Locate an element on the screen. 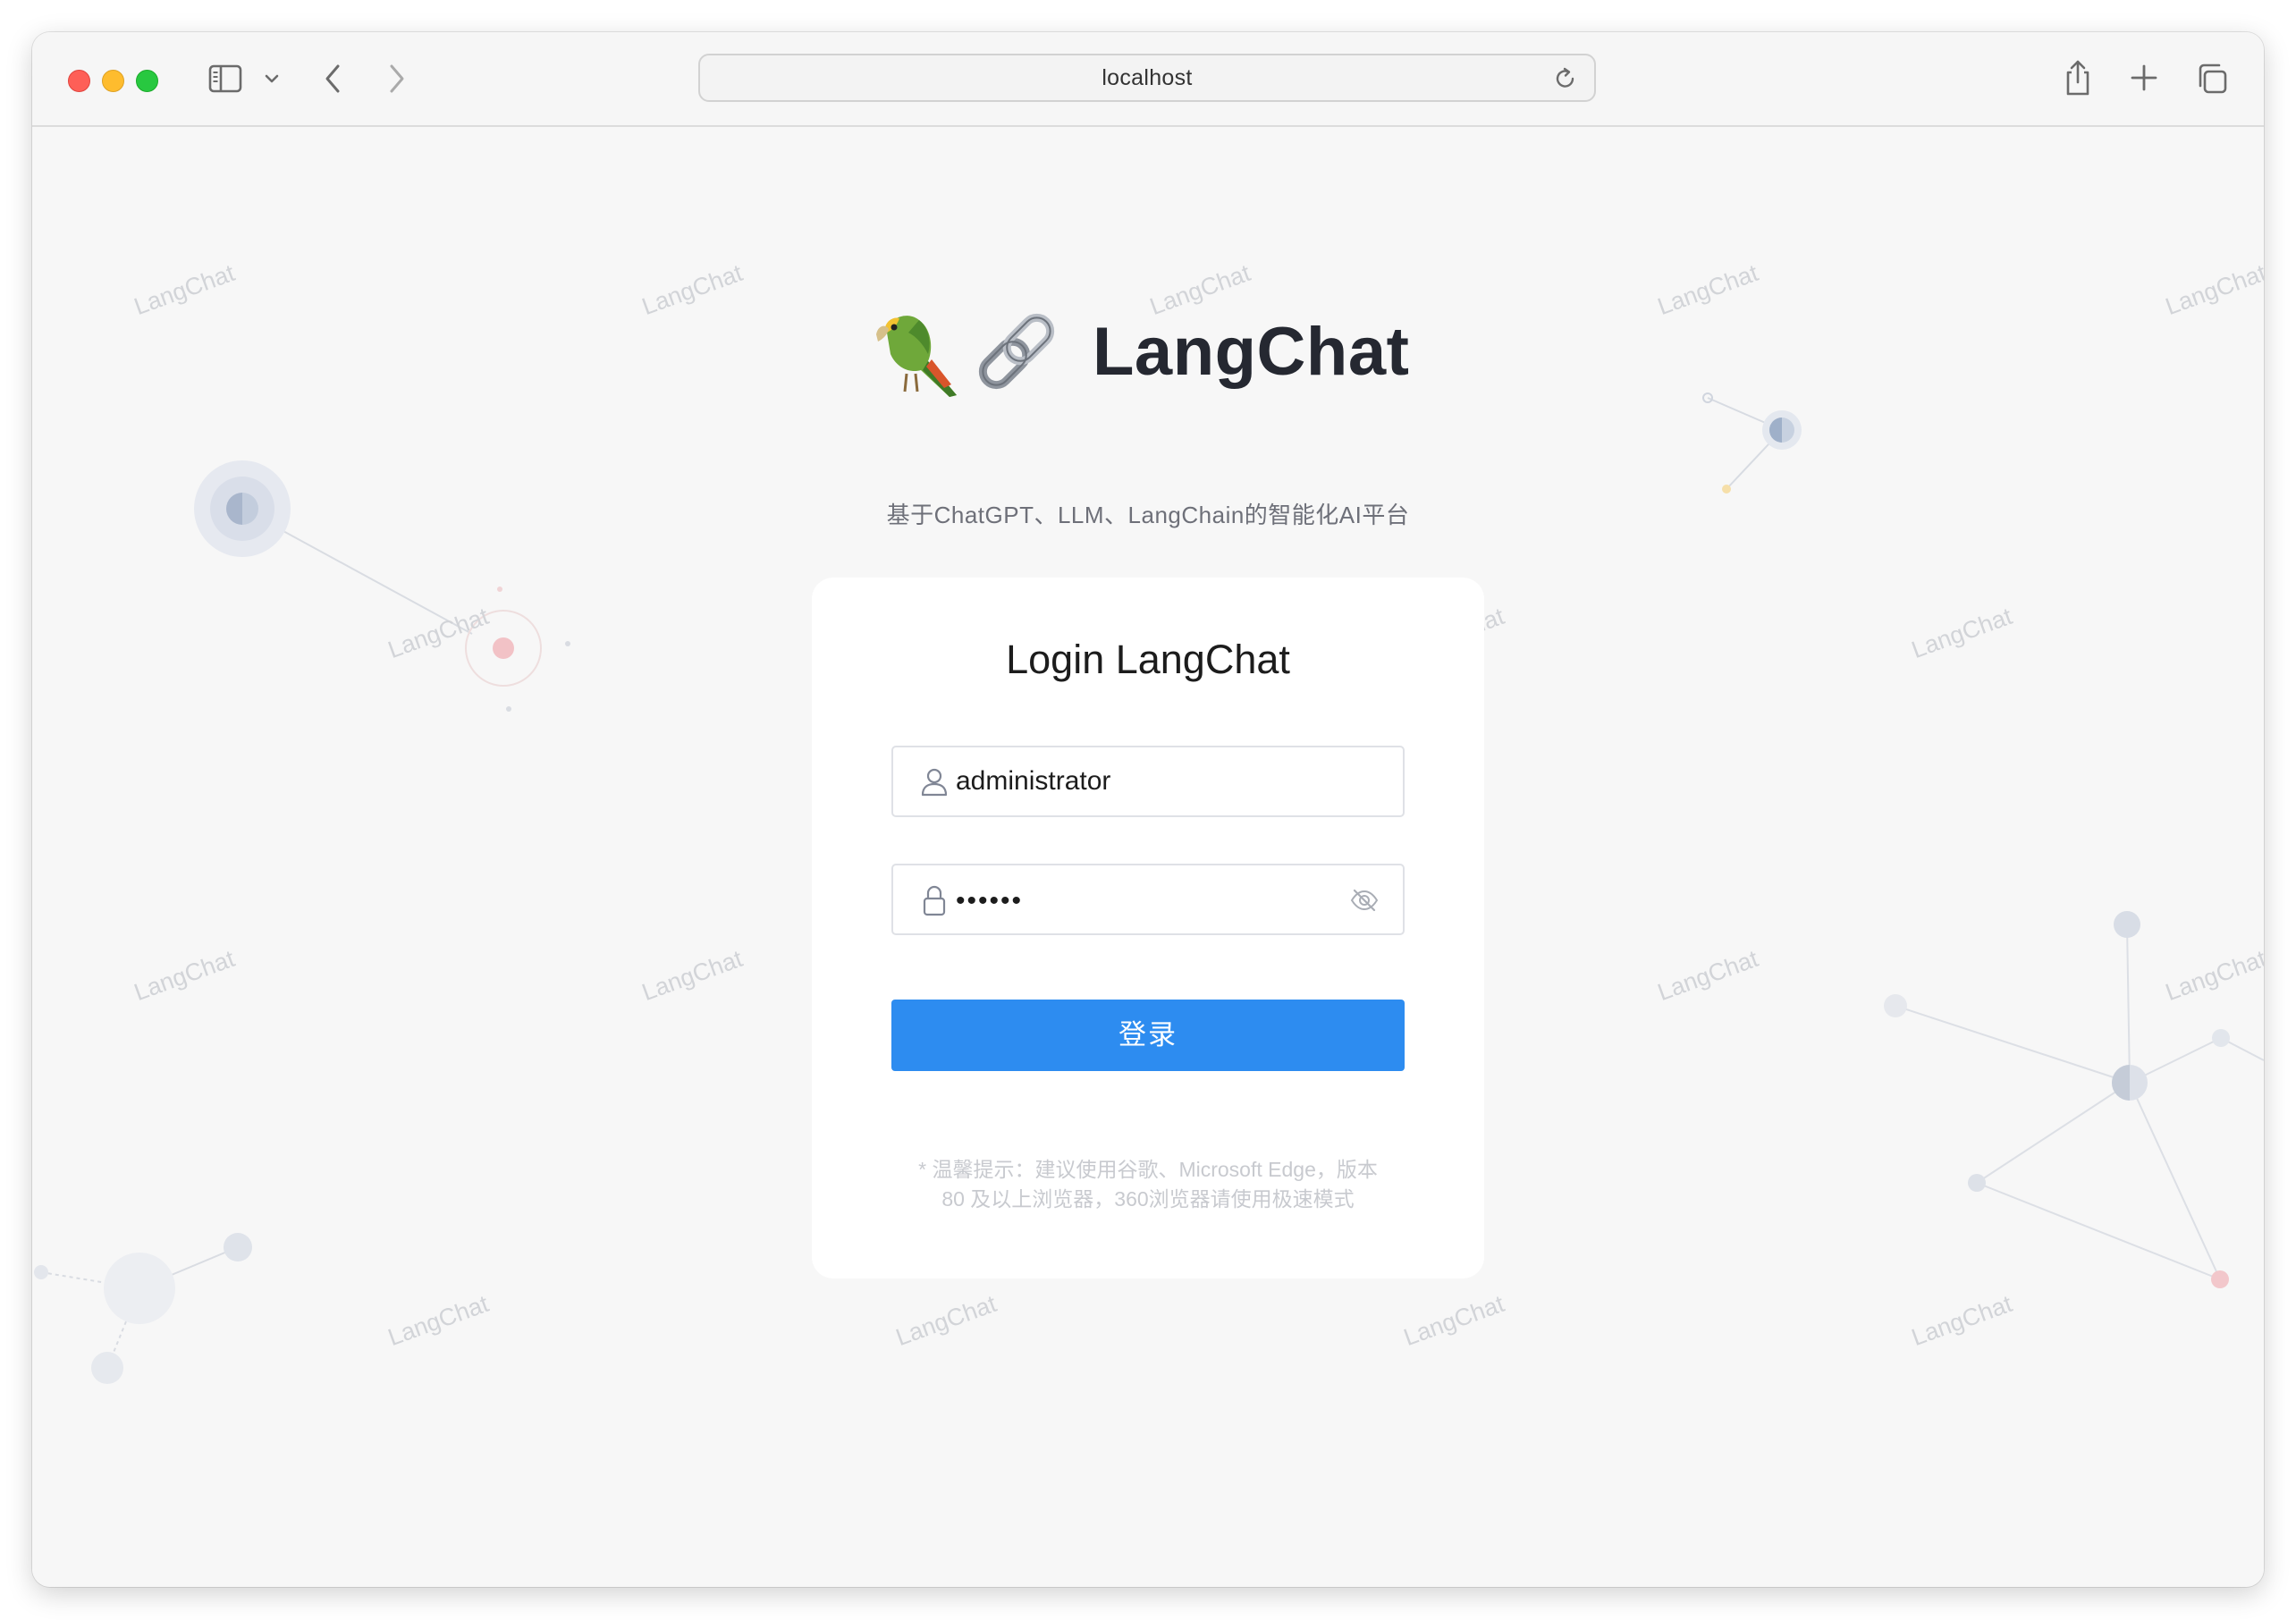  chevron-down-icon is located at coordinates (272, 78).